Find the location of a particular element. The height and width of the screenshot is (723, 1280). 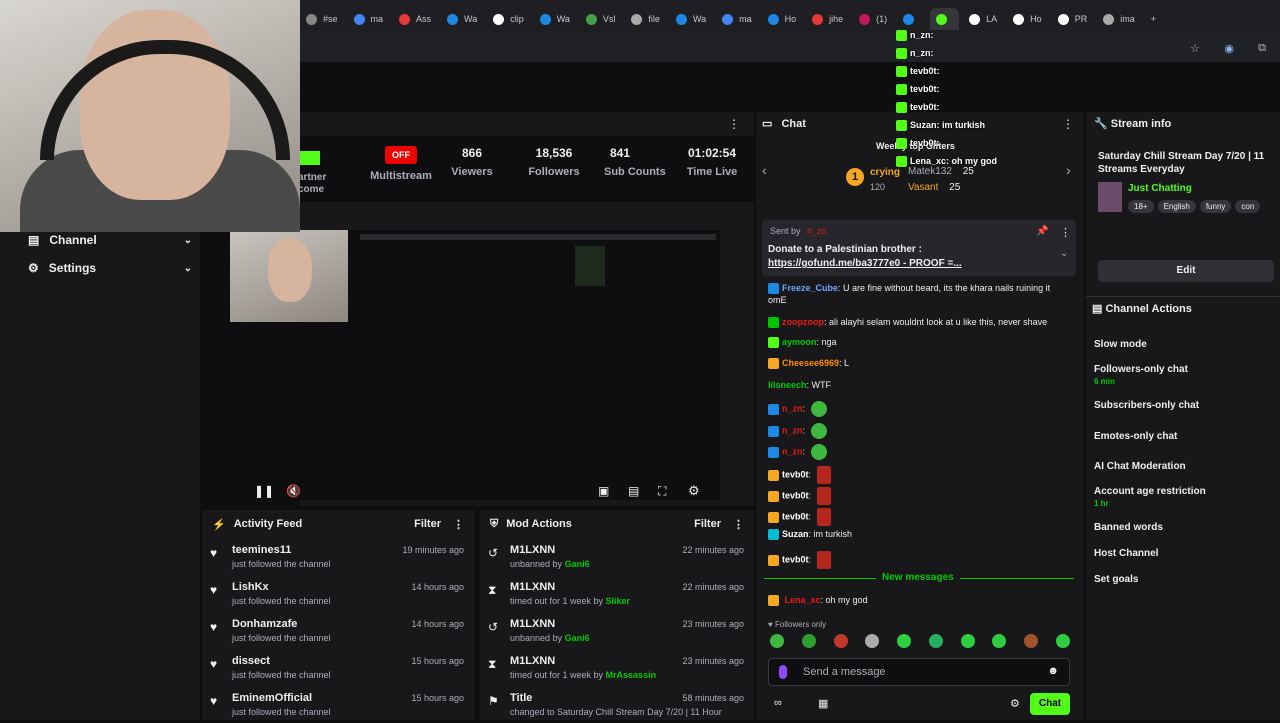

browser-tab is located at coordinates (911, 19).